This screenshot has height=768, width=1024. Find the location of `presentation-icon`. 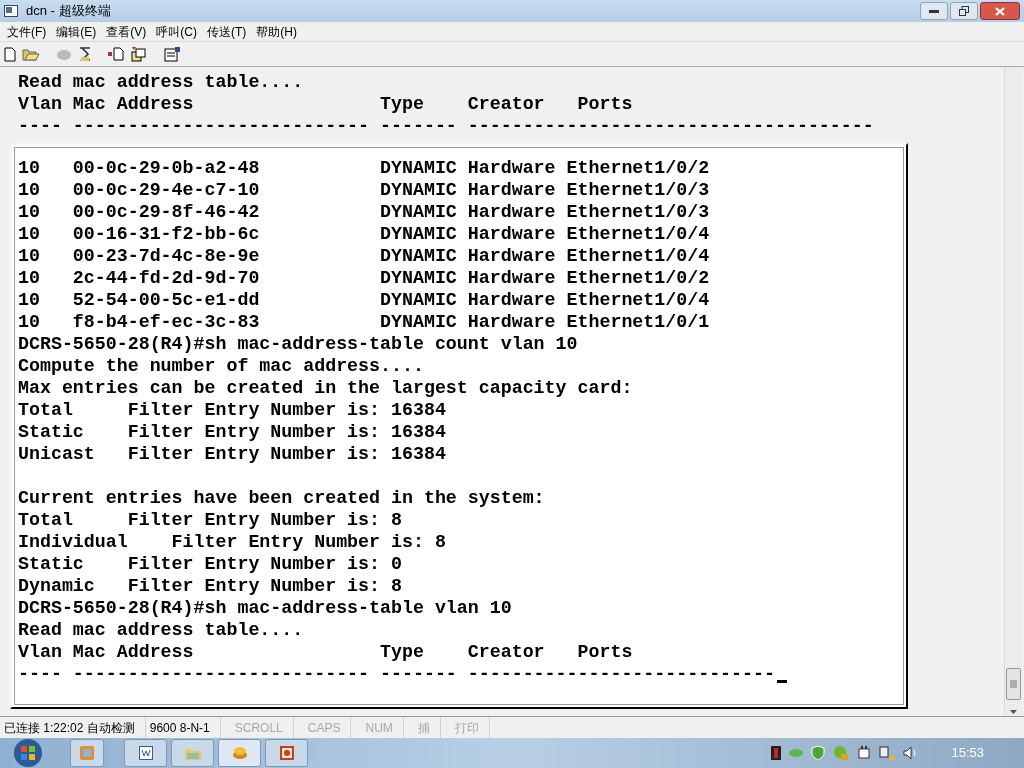

presentation-icon is located at coordinates (286, 753).